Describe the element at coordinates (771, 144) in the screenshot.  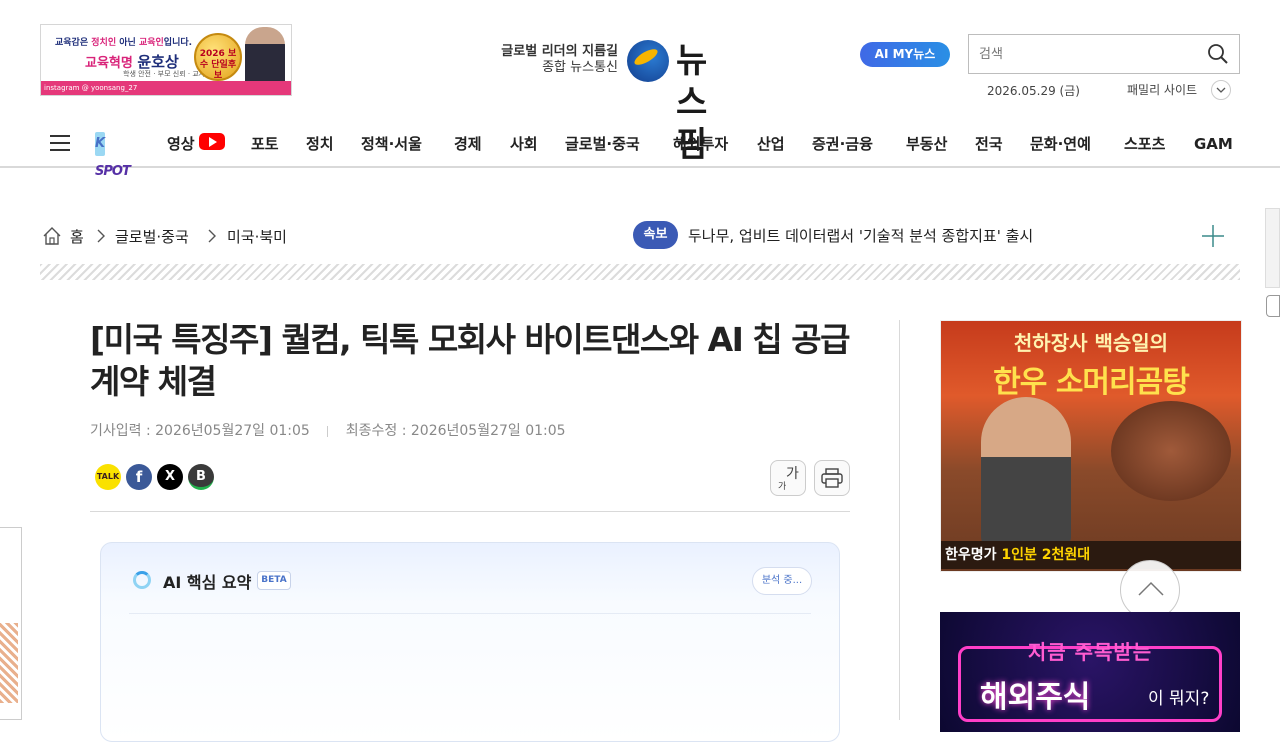
I see `nav-item-industry: 산업` at that location.